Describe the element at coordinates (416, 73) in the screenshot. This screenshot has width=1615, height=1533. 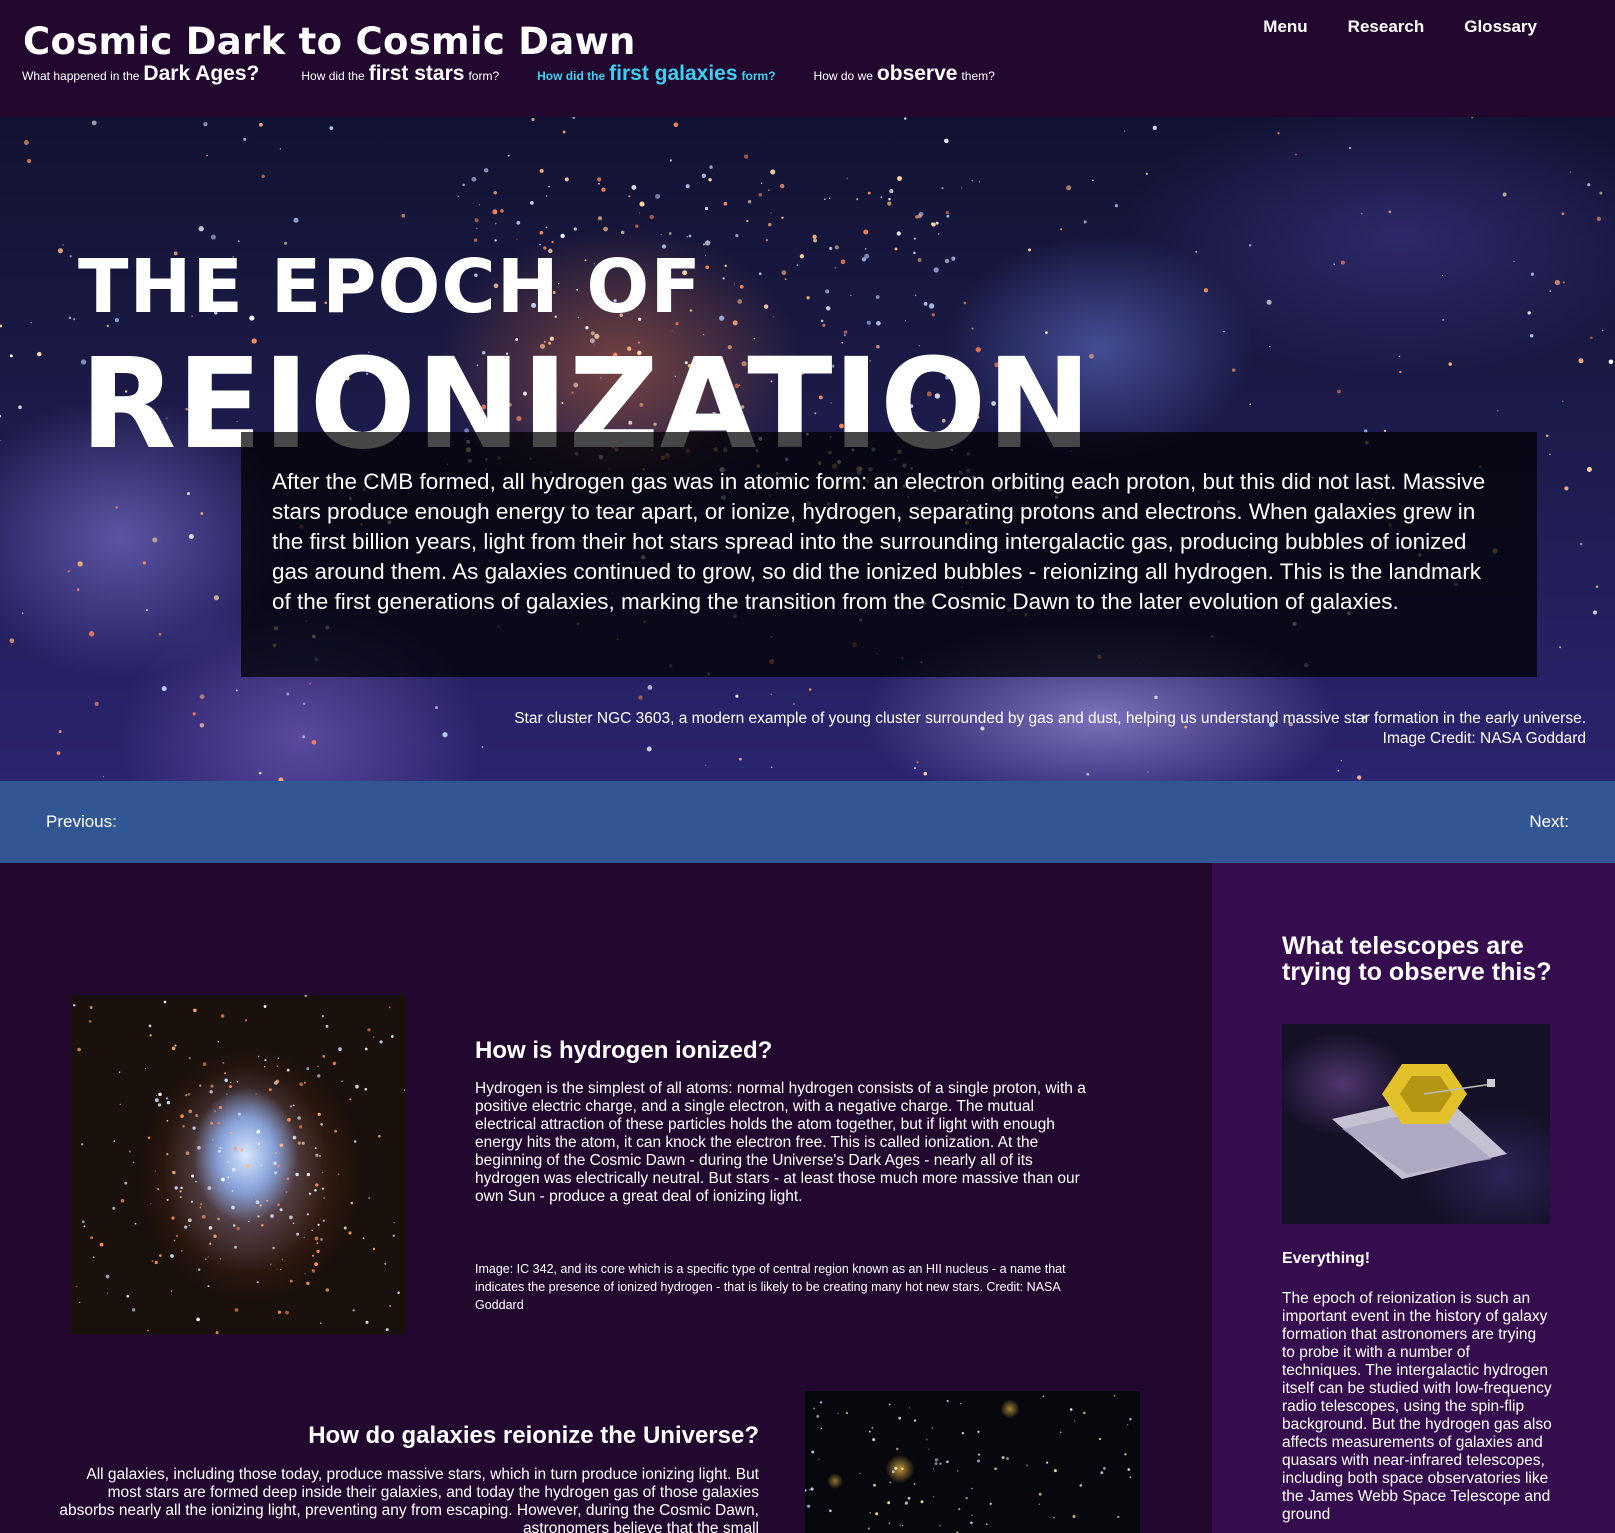
I see `nav-first-stars-big: first stars` at that location.